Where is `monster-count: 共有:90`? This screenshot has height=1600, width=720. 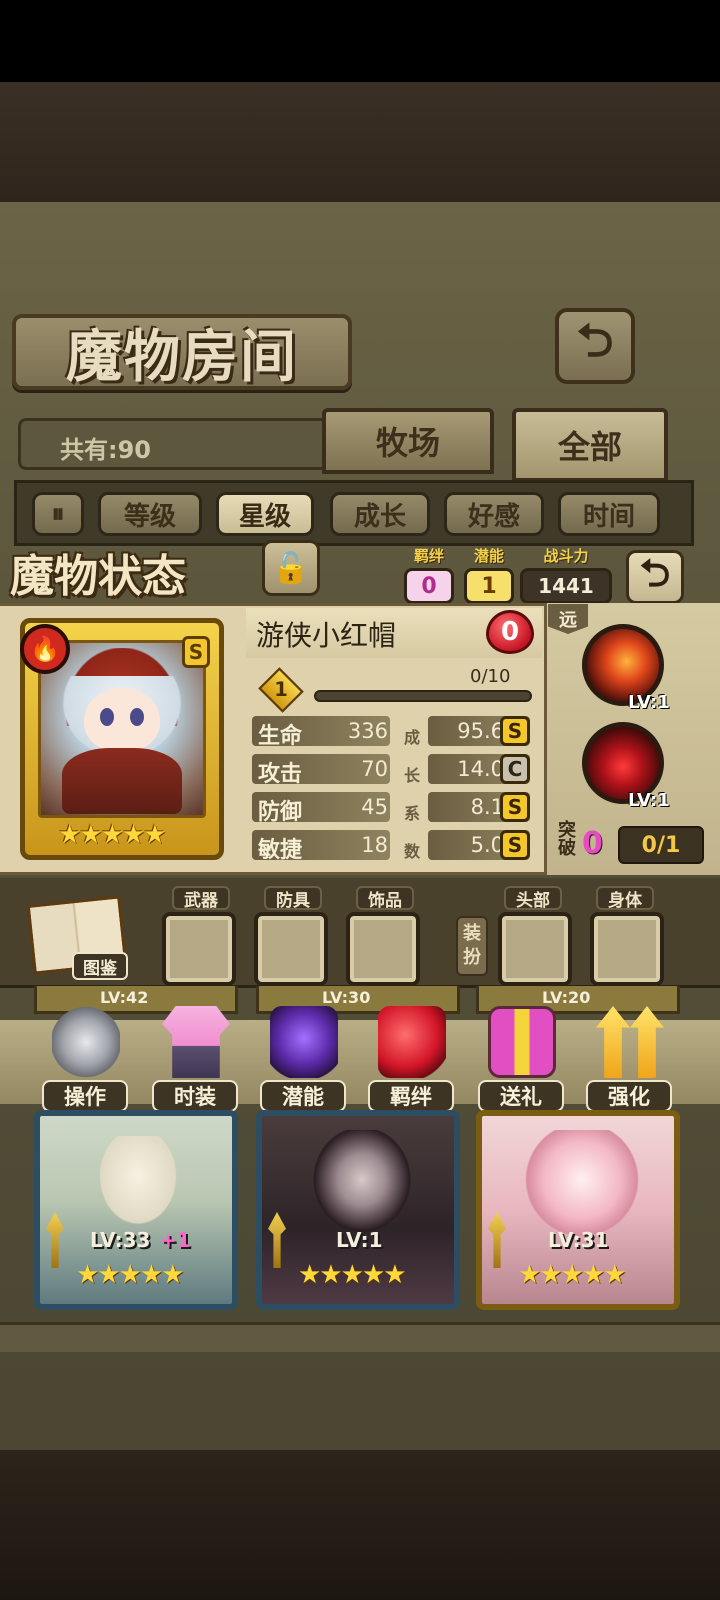
monster-count: 共有:90 is located at coordinates (105, 450).